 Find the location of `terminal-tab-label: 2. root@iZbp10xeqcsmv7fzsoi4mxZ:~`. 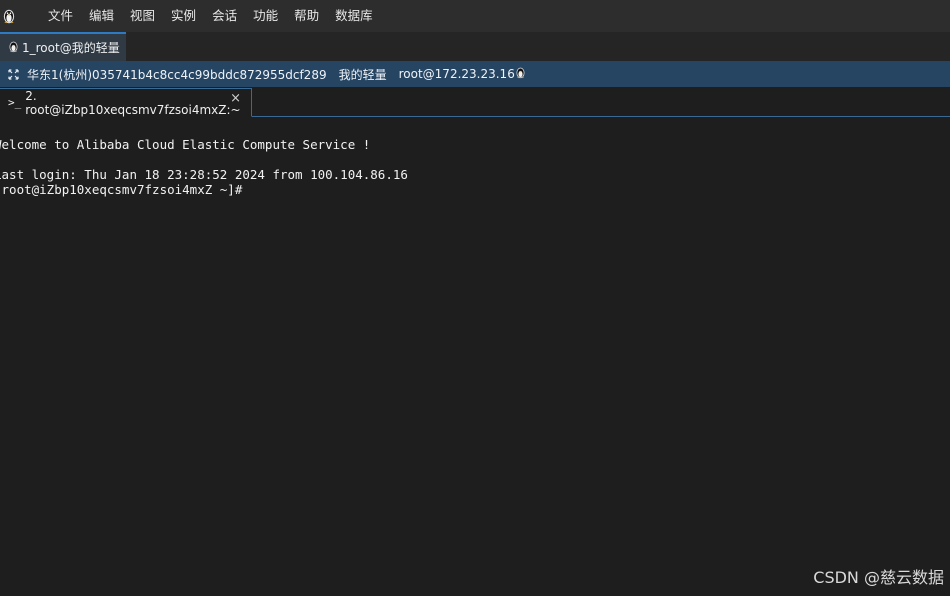

terminal-tab-label: 2. root@iZbp10xeqcsmv7fzsoi4mxZ:~ is located at coordinates (133, 102).